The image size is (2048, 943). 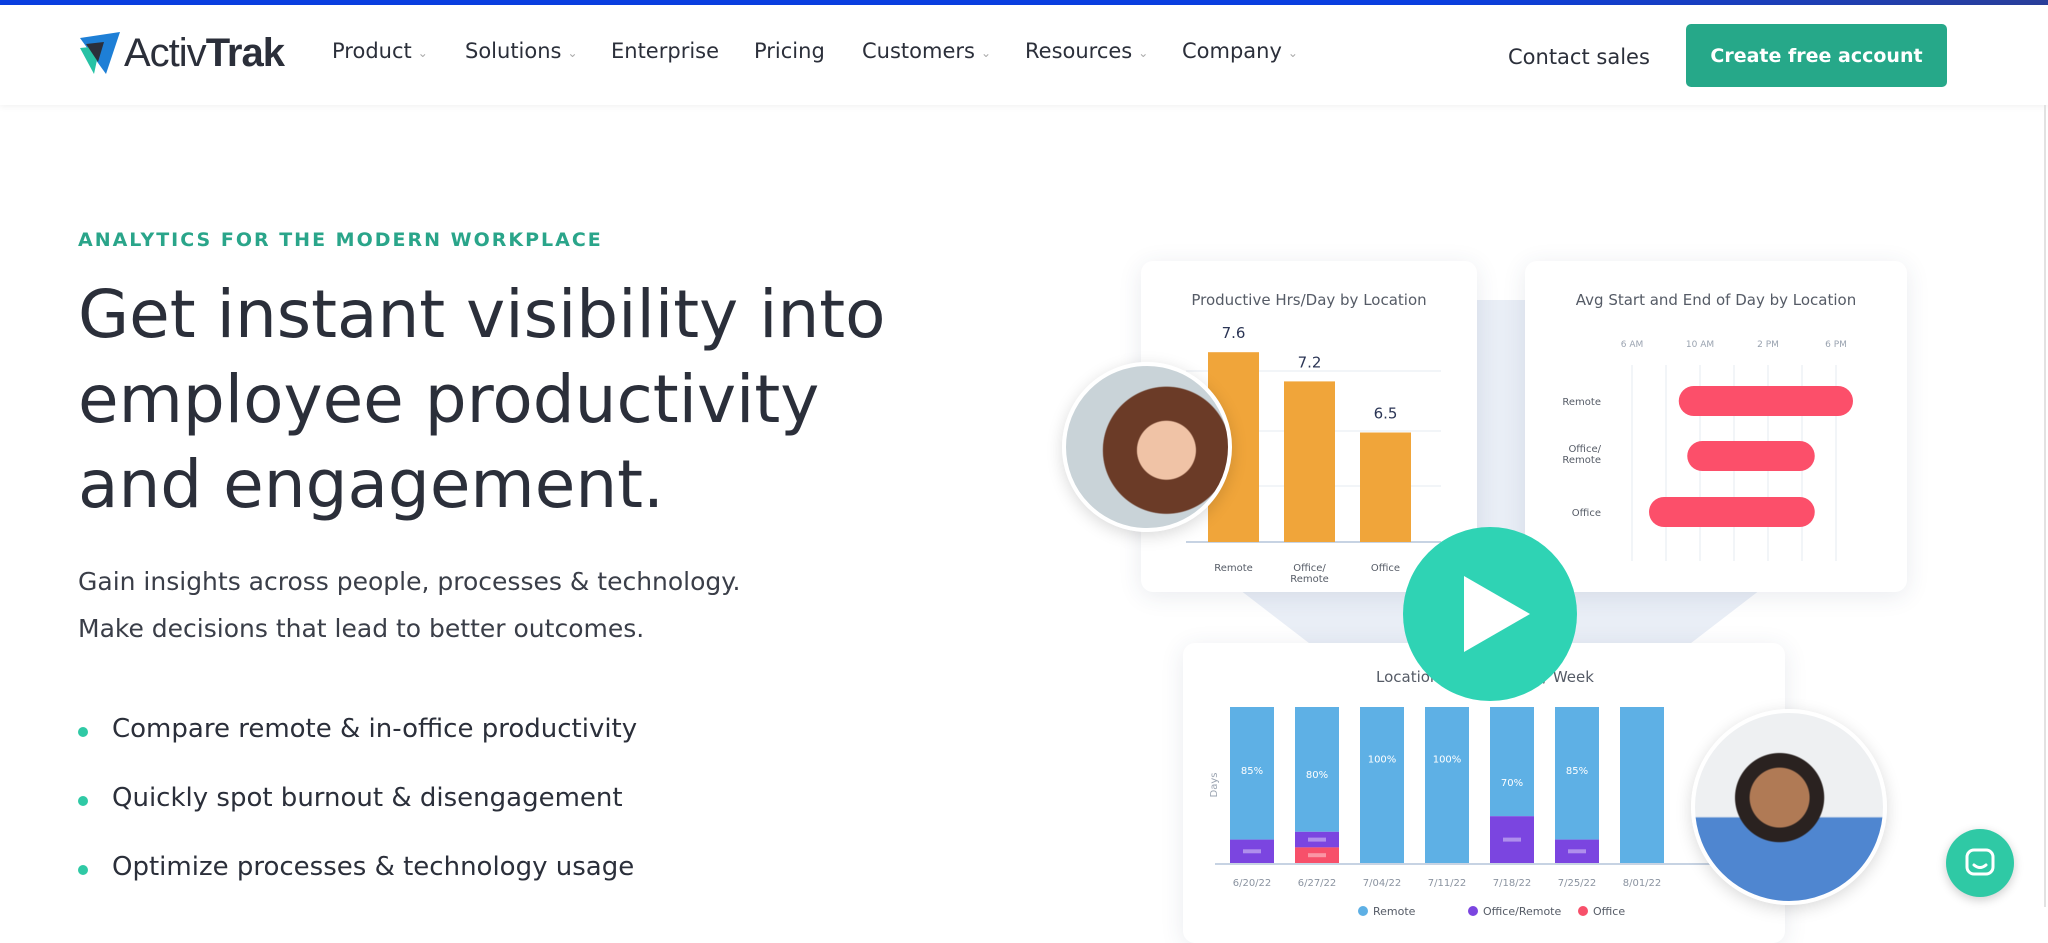 What do you see at coordinates (926, 51) in the screenshot?
I see `nav-customers: Customers ⌄` at bounding box center [926, 51].